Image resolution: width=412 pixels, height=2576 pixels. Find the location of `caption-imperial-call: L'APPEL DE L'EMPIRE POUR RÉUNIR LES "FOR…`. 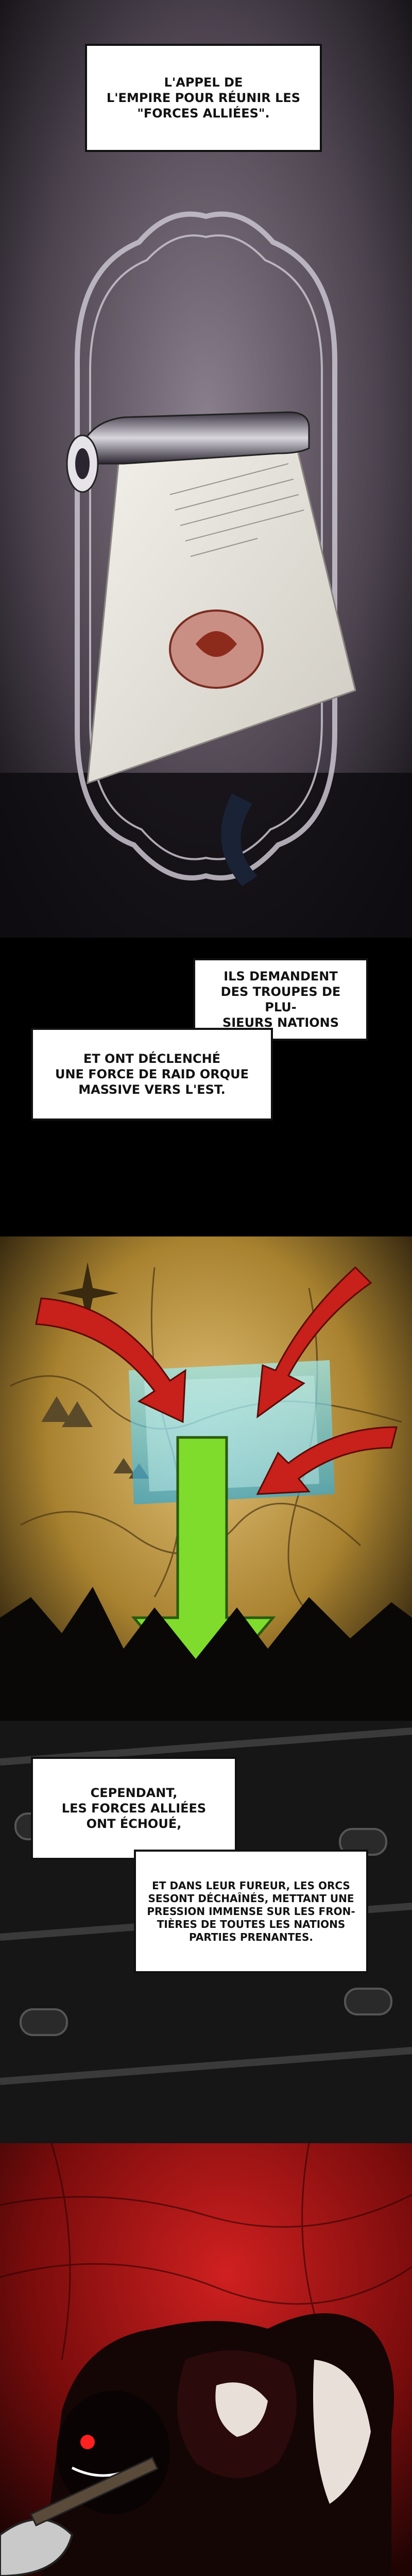

caption-imperial-call: L'APPEL DE L'EMPIRE POUR RÉUNIR LES "FOR… is located at coordinates (203, 98).